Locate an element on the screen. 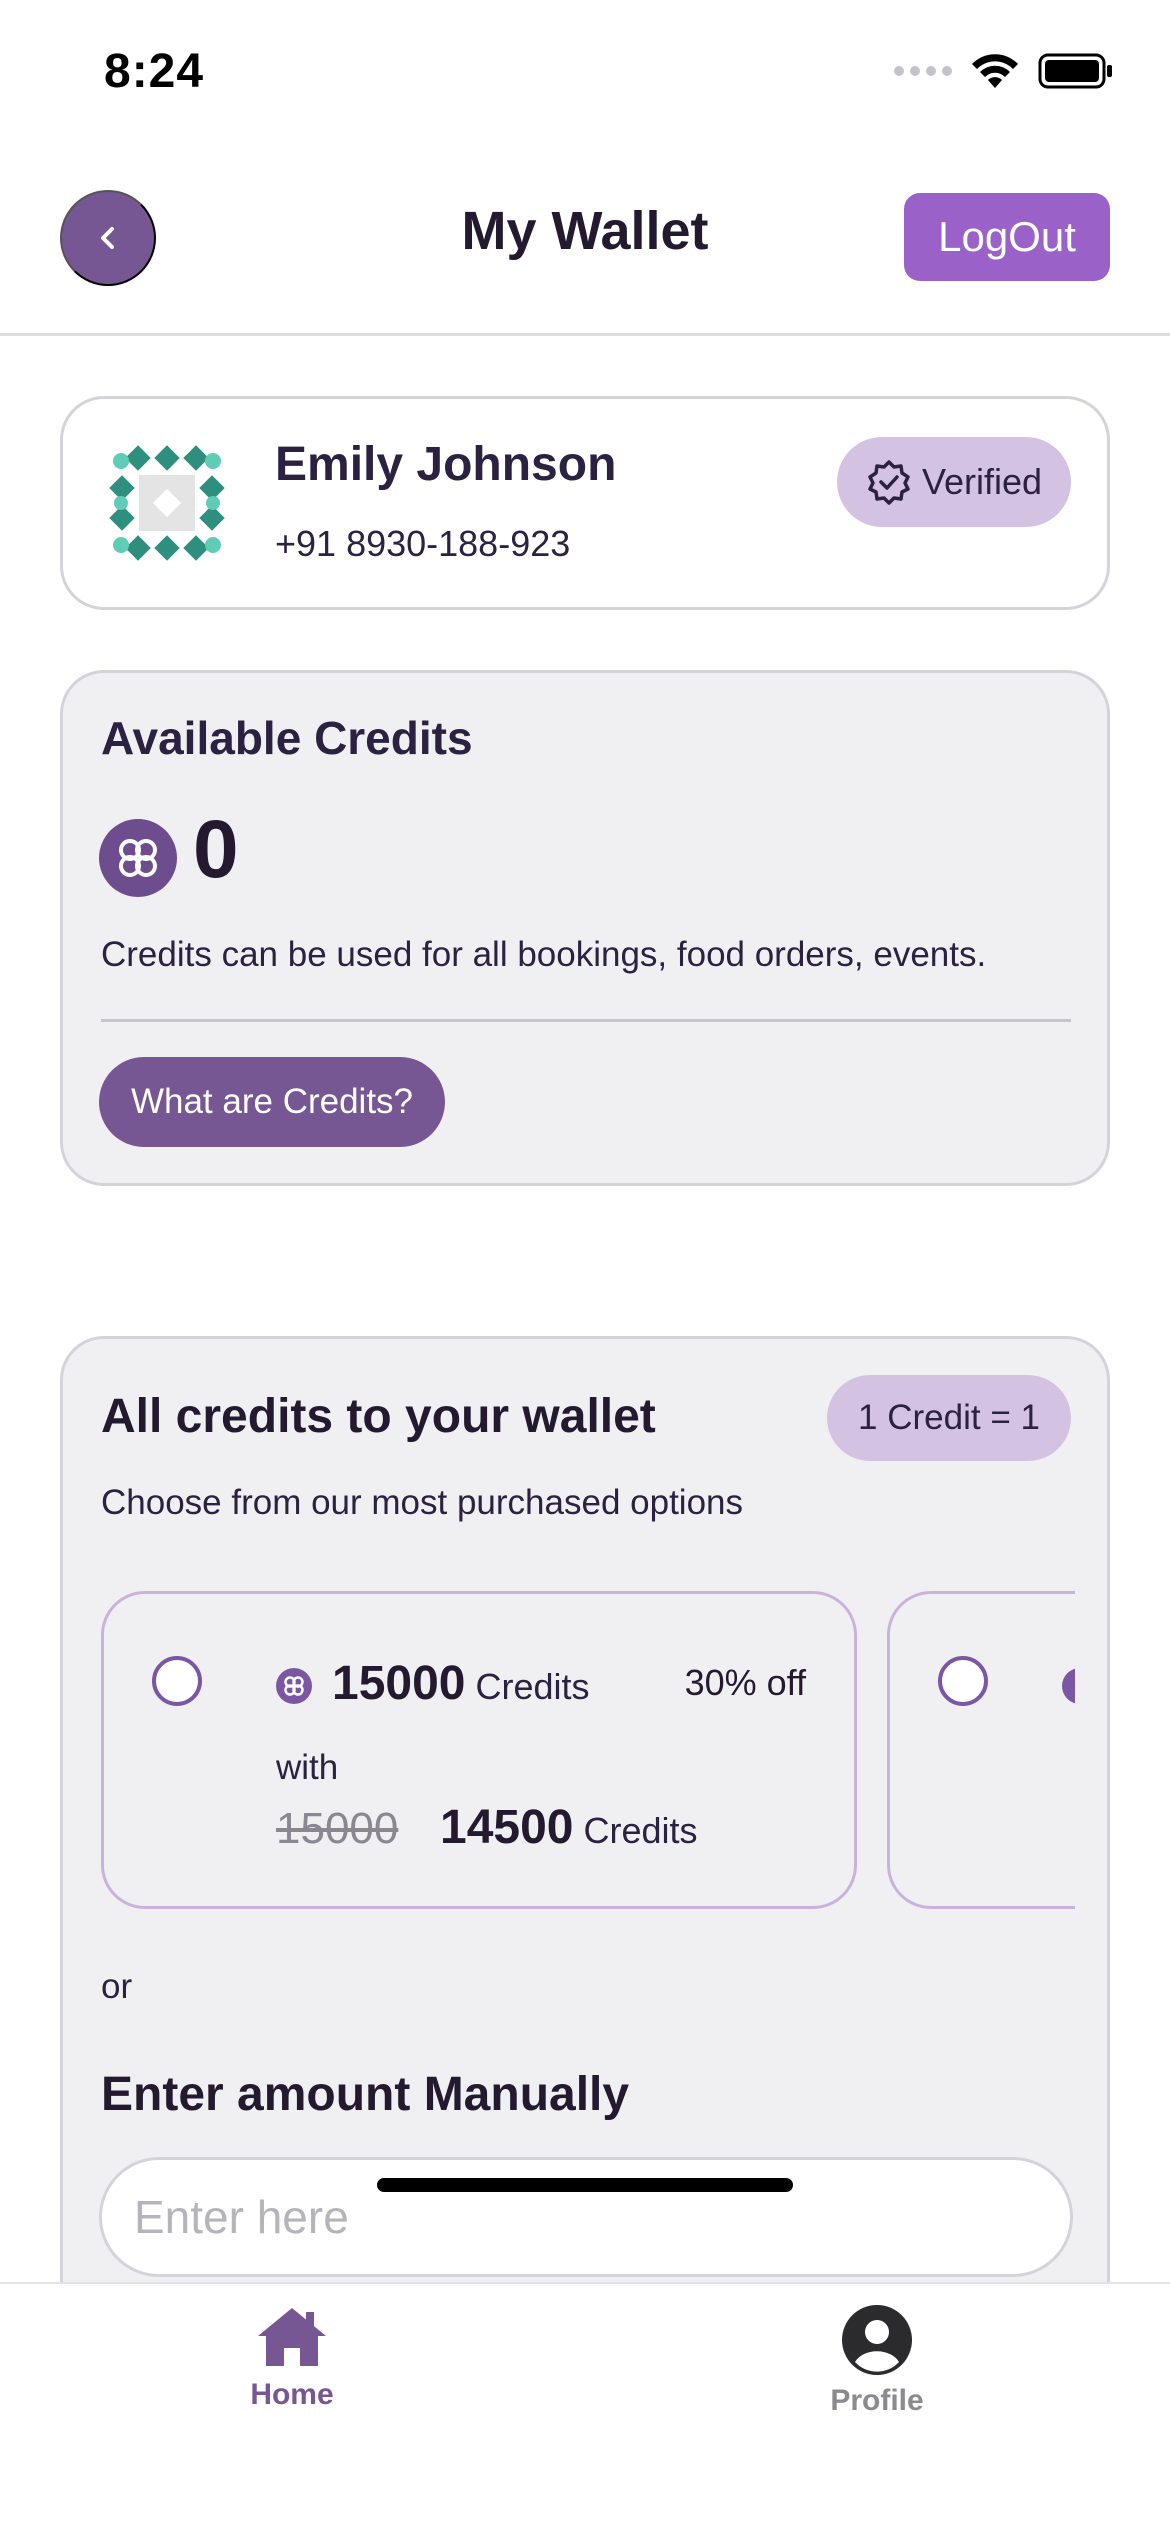 The height and width of the screenshot is (2532, 1170). verified-check-icon is located at coordinates (889, 482).